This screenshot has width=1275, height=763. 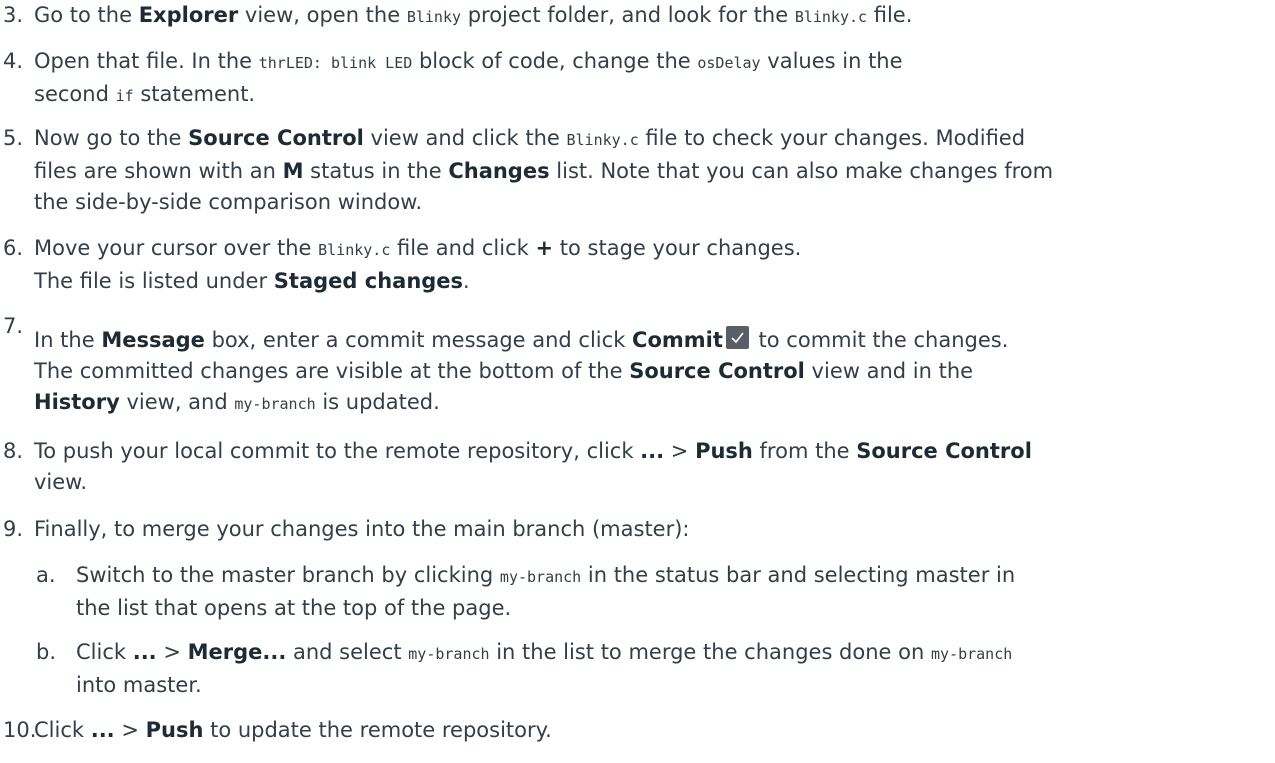 What do you see at coordinates (13, 529) in the screenshot?
I see `step-number: 9.` at bounding box center [13, 529].